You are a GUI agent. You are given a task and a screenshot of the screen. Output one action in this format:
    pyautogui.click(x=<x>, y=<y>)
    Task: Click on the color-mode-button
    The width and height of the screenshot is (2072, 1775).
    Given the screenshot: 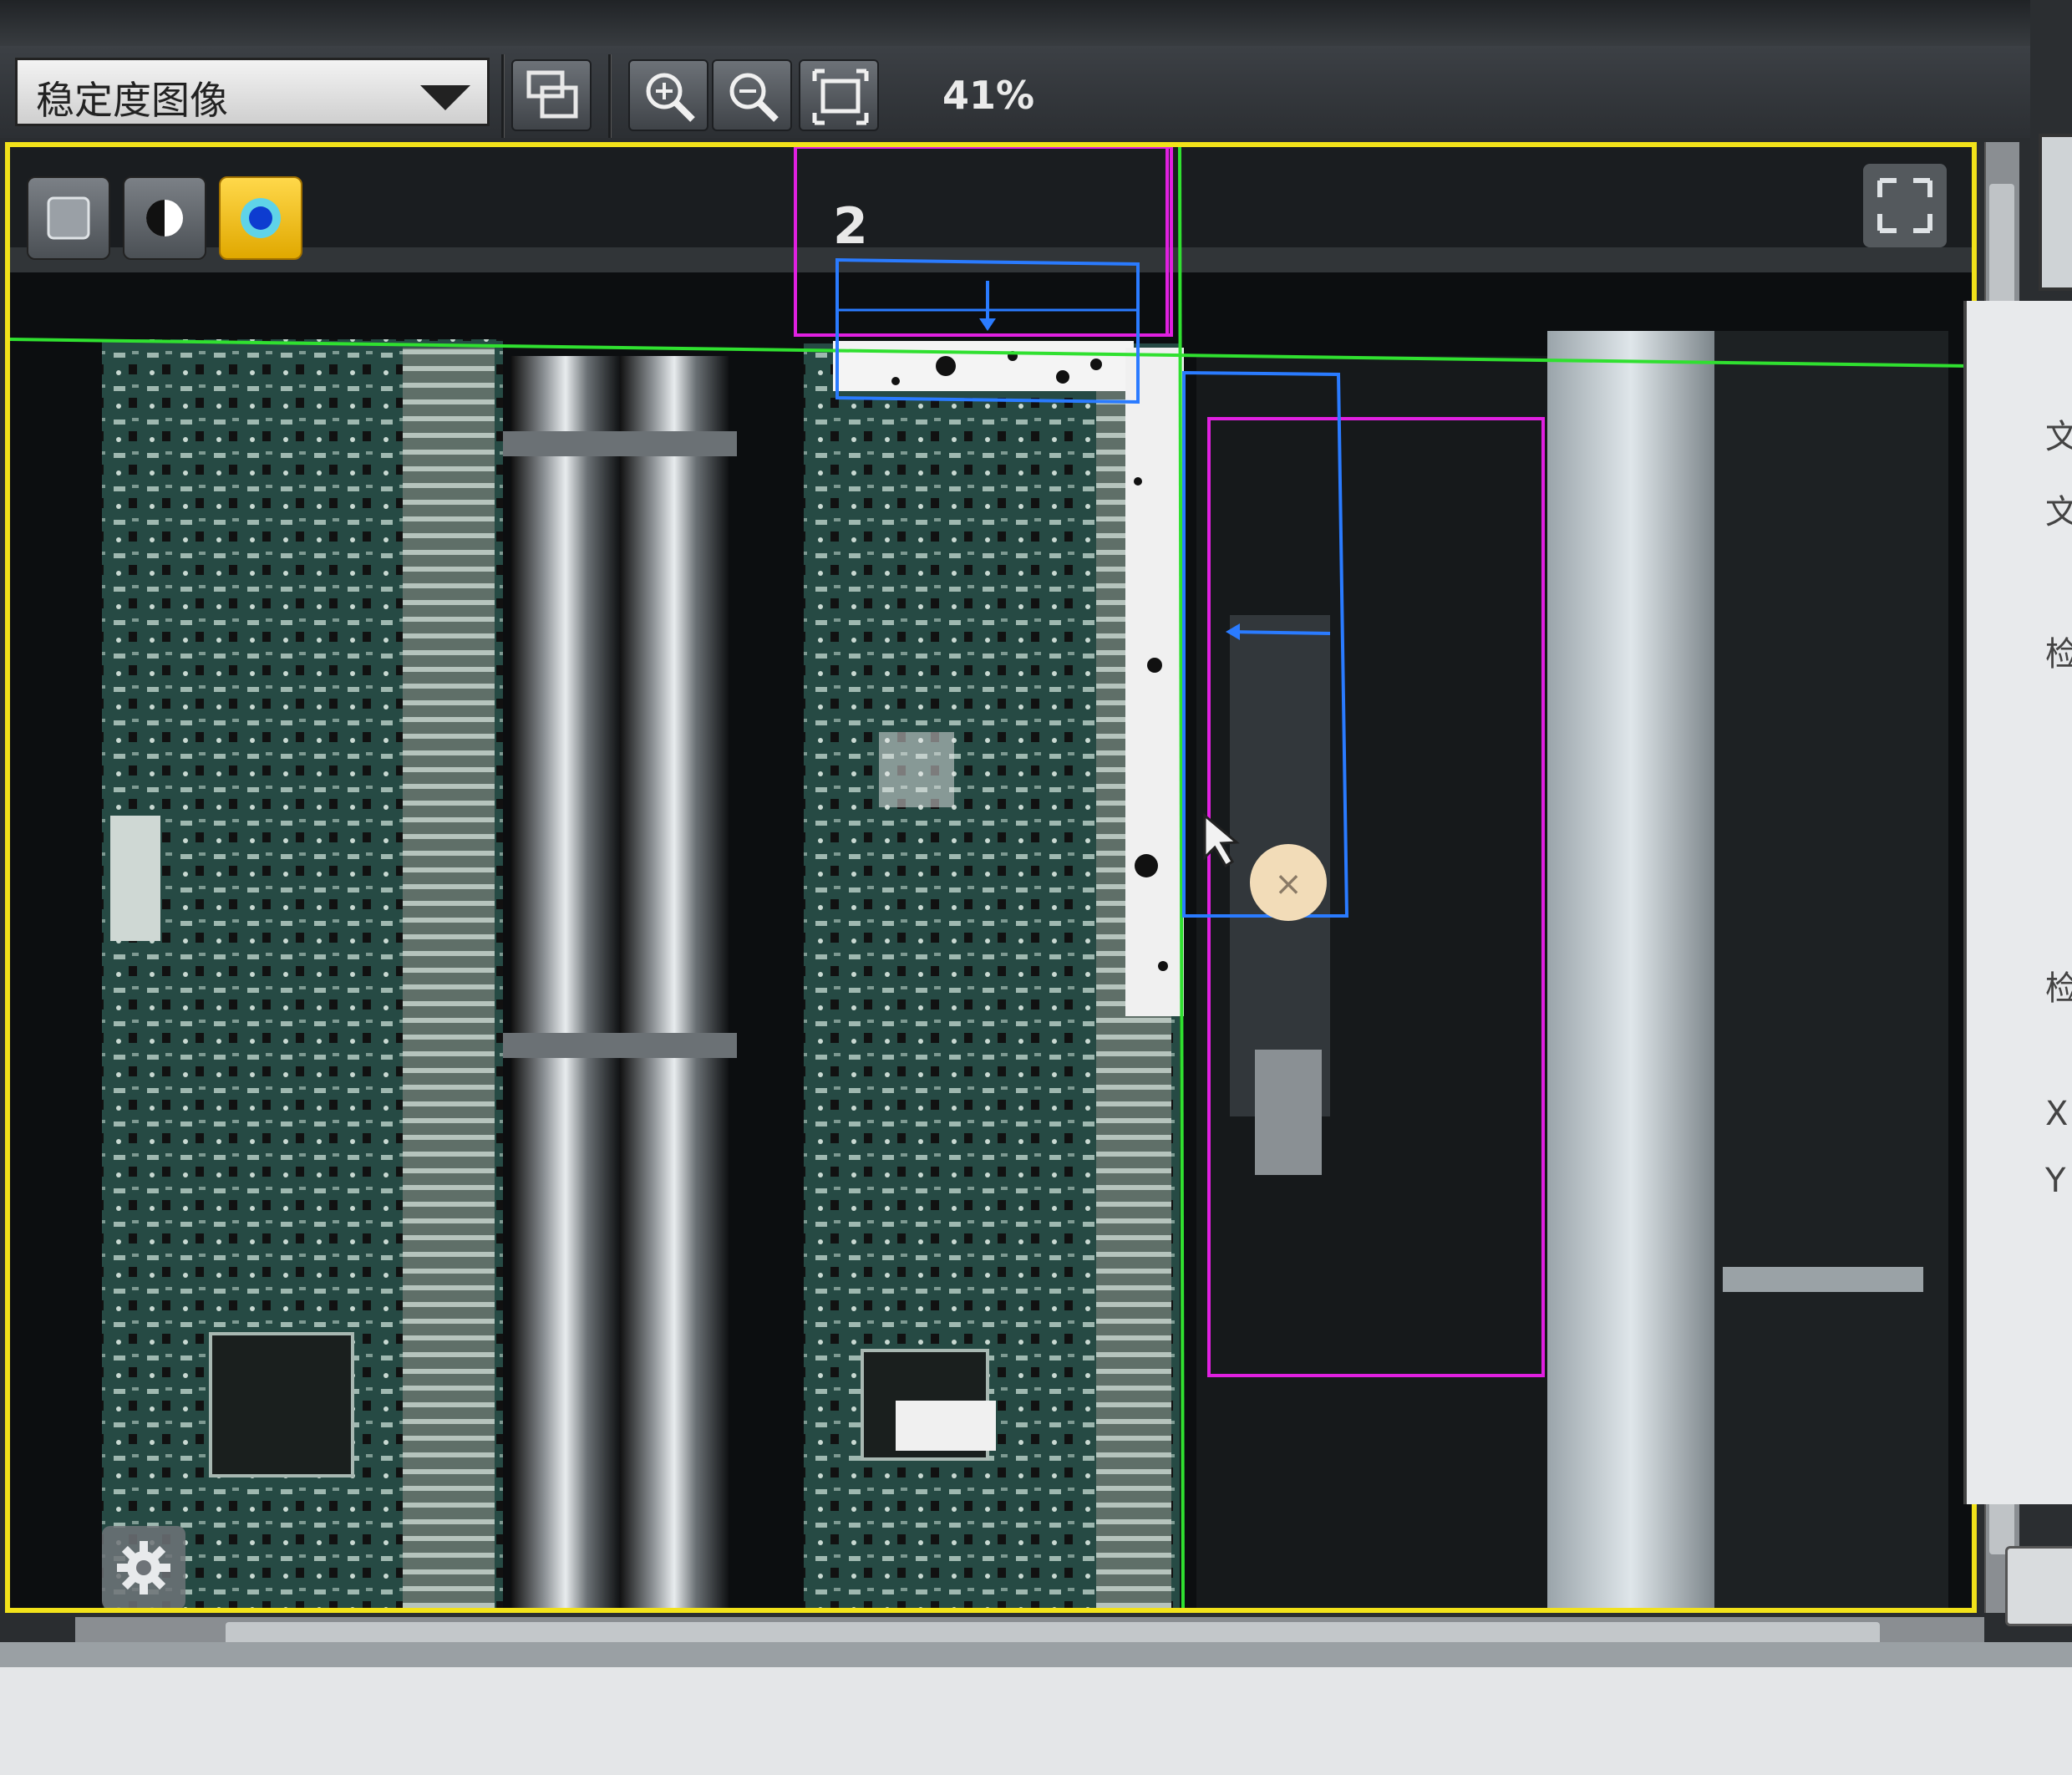 What is the action you would take?
    pyautogui.click(x=260, y=218)
    